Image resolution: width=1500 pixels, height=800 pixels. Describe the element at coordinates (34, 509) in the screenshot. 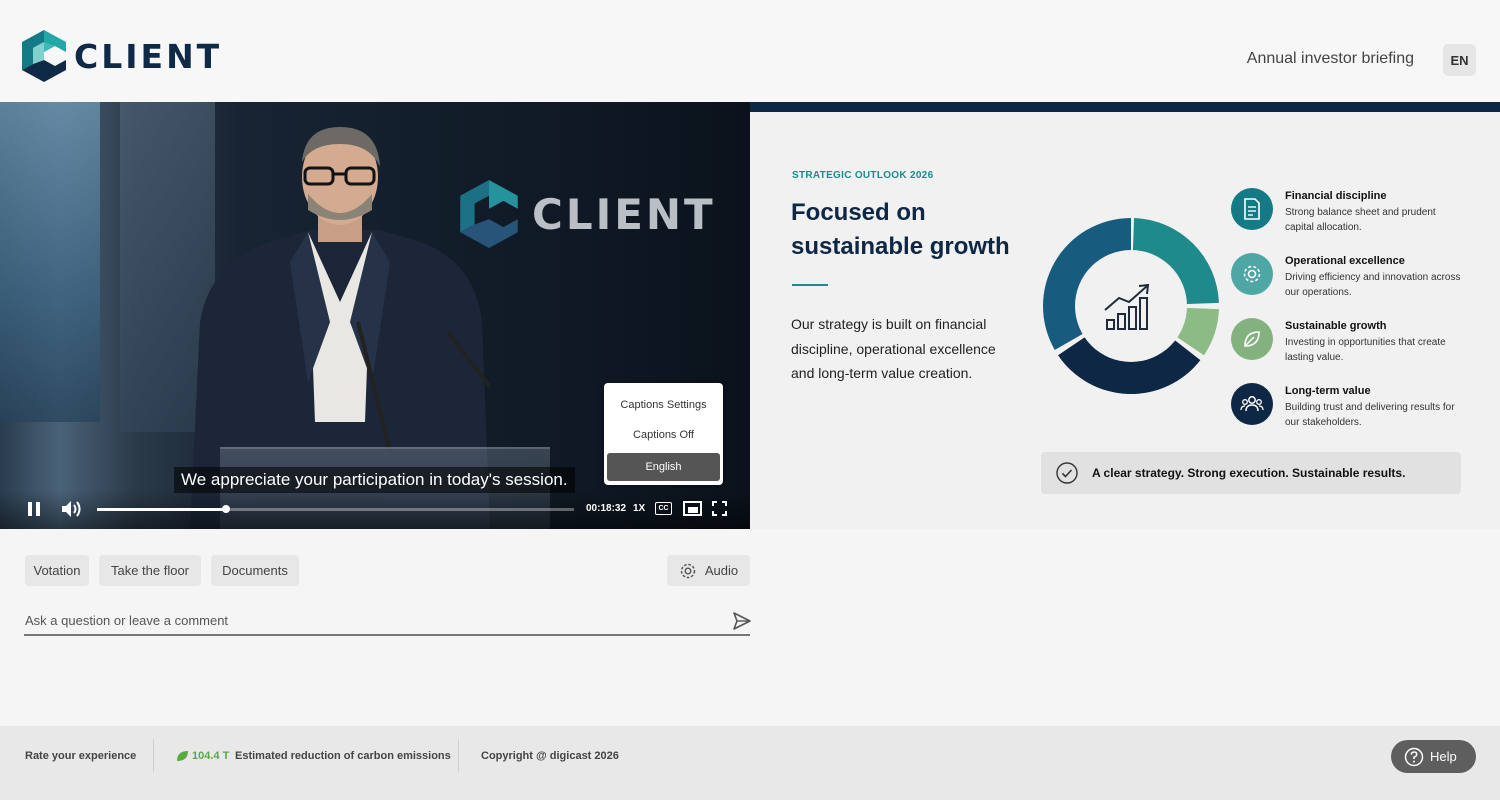

I see `pause-icon` at that location.